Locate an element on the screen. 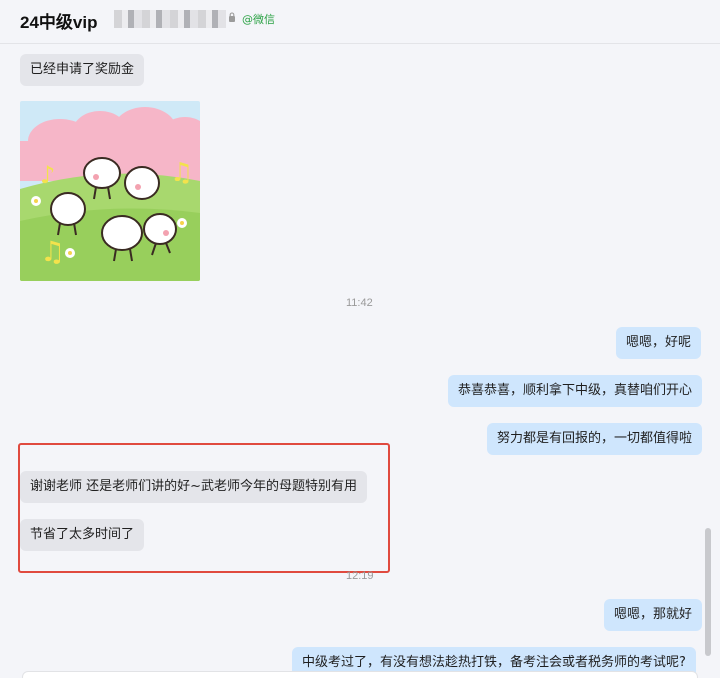  message-text: 努力都是有回报的，一切都值得啦 is located at coordinates (595, 438).